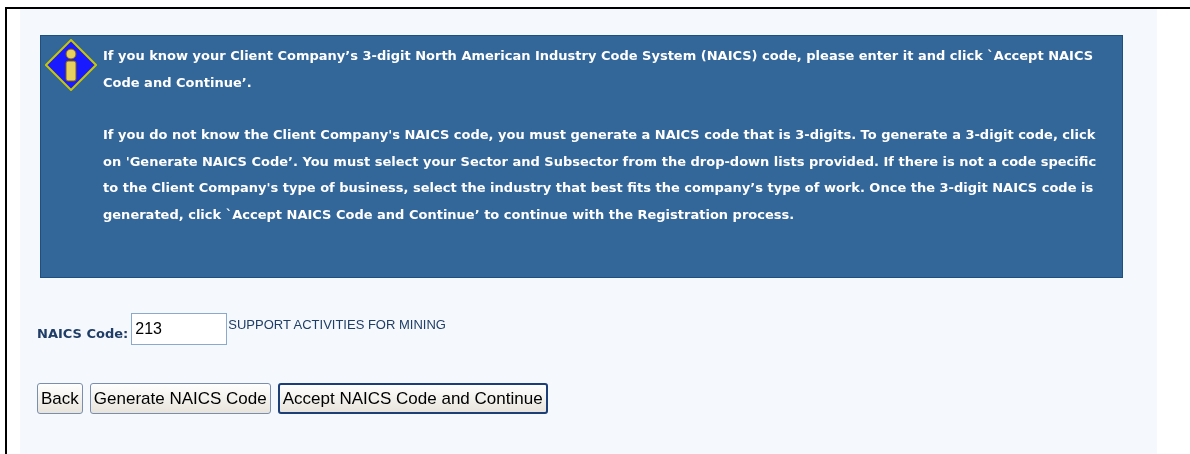 The image size is (1190, 454). Describe the element at coordinates (83, 334) in the screenshot. I see `naics-code-label: NAICS Code:` at that location.